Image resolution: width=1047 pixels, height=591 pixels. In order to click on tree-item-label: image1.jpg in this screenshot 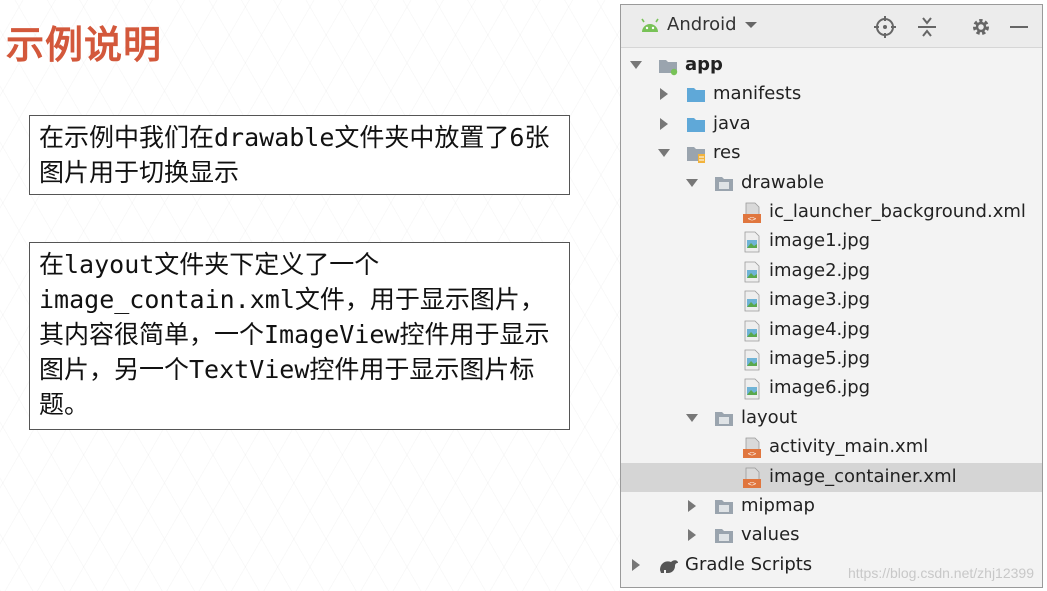, I will do `click(820, 241)`.